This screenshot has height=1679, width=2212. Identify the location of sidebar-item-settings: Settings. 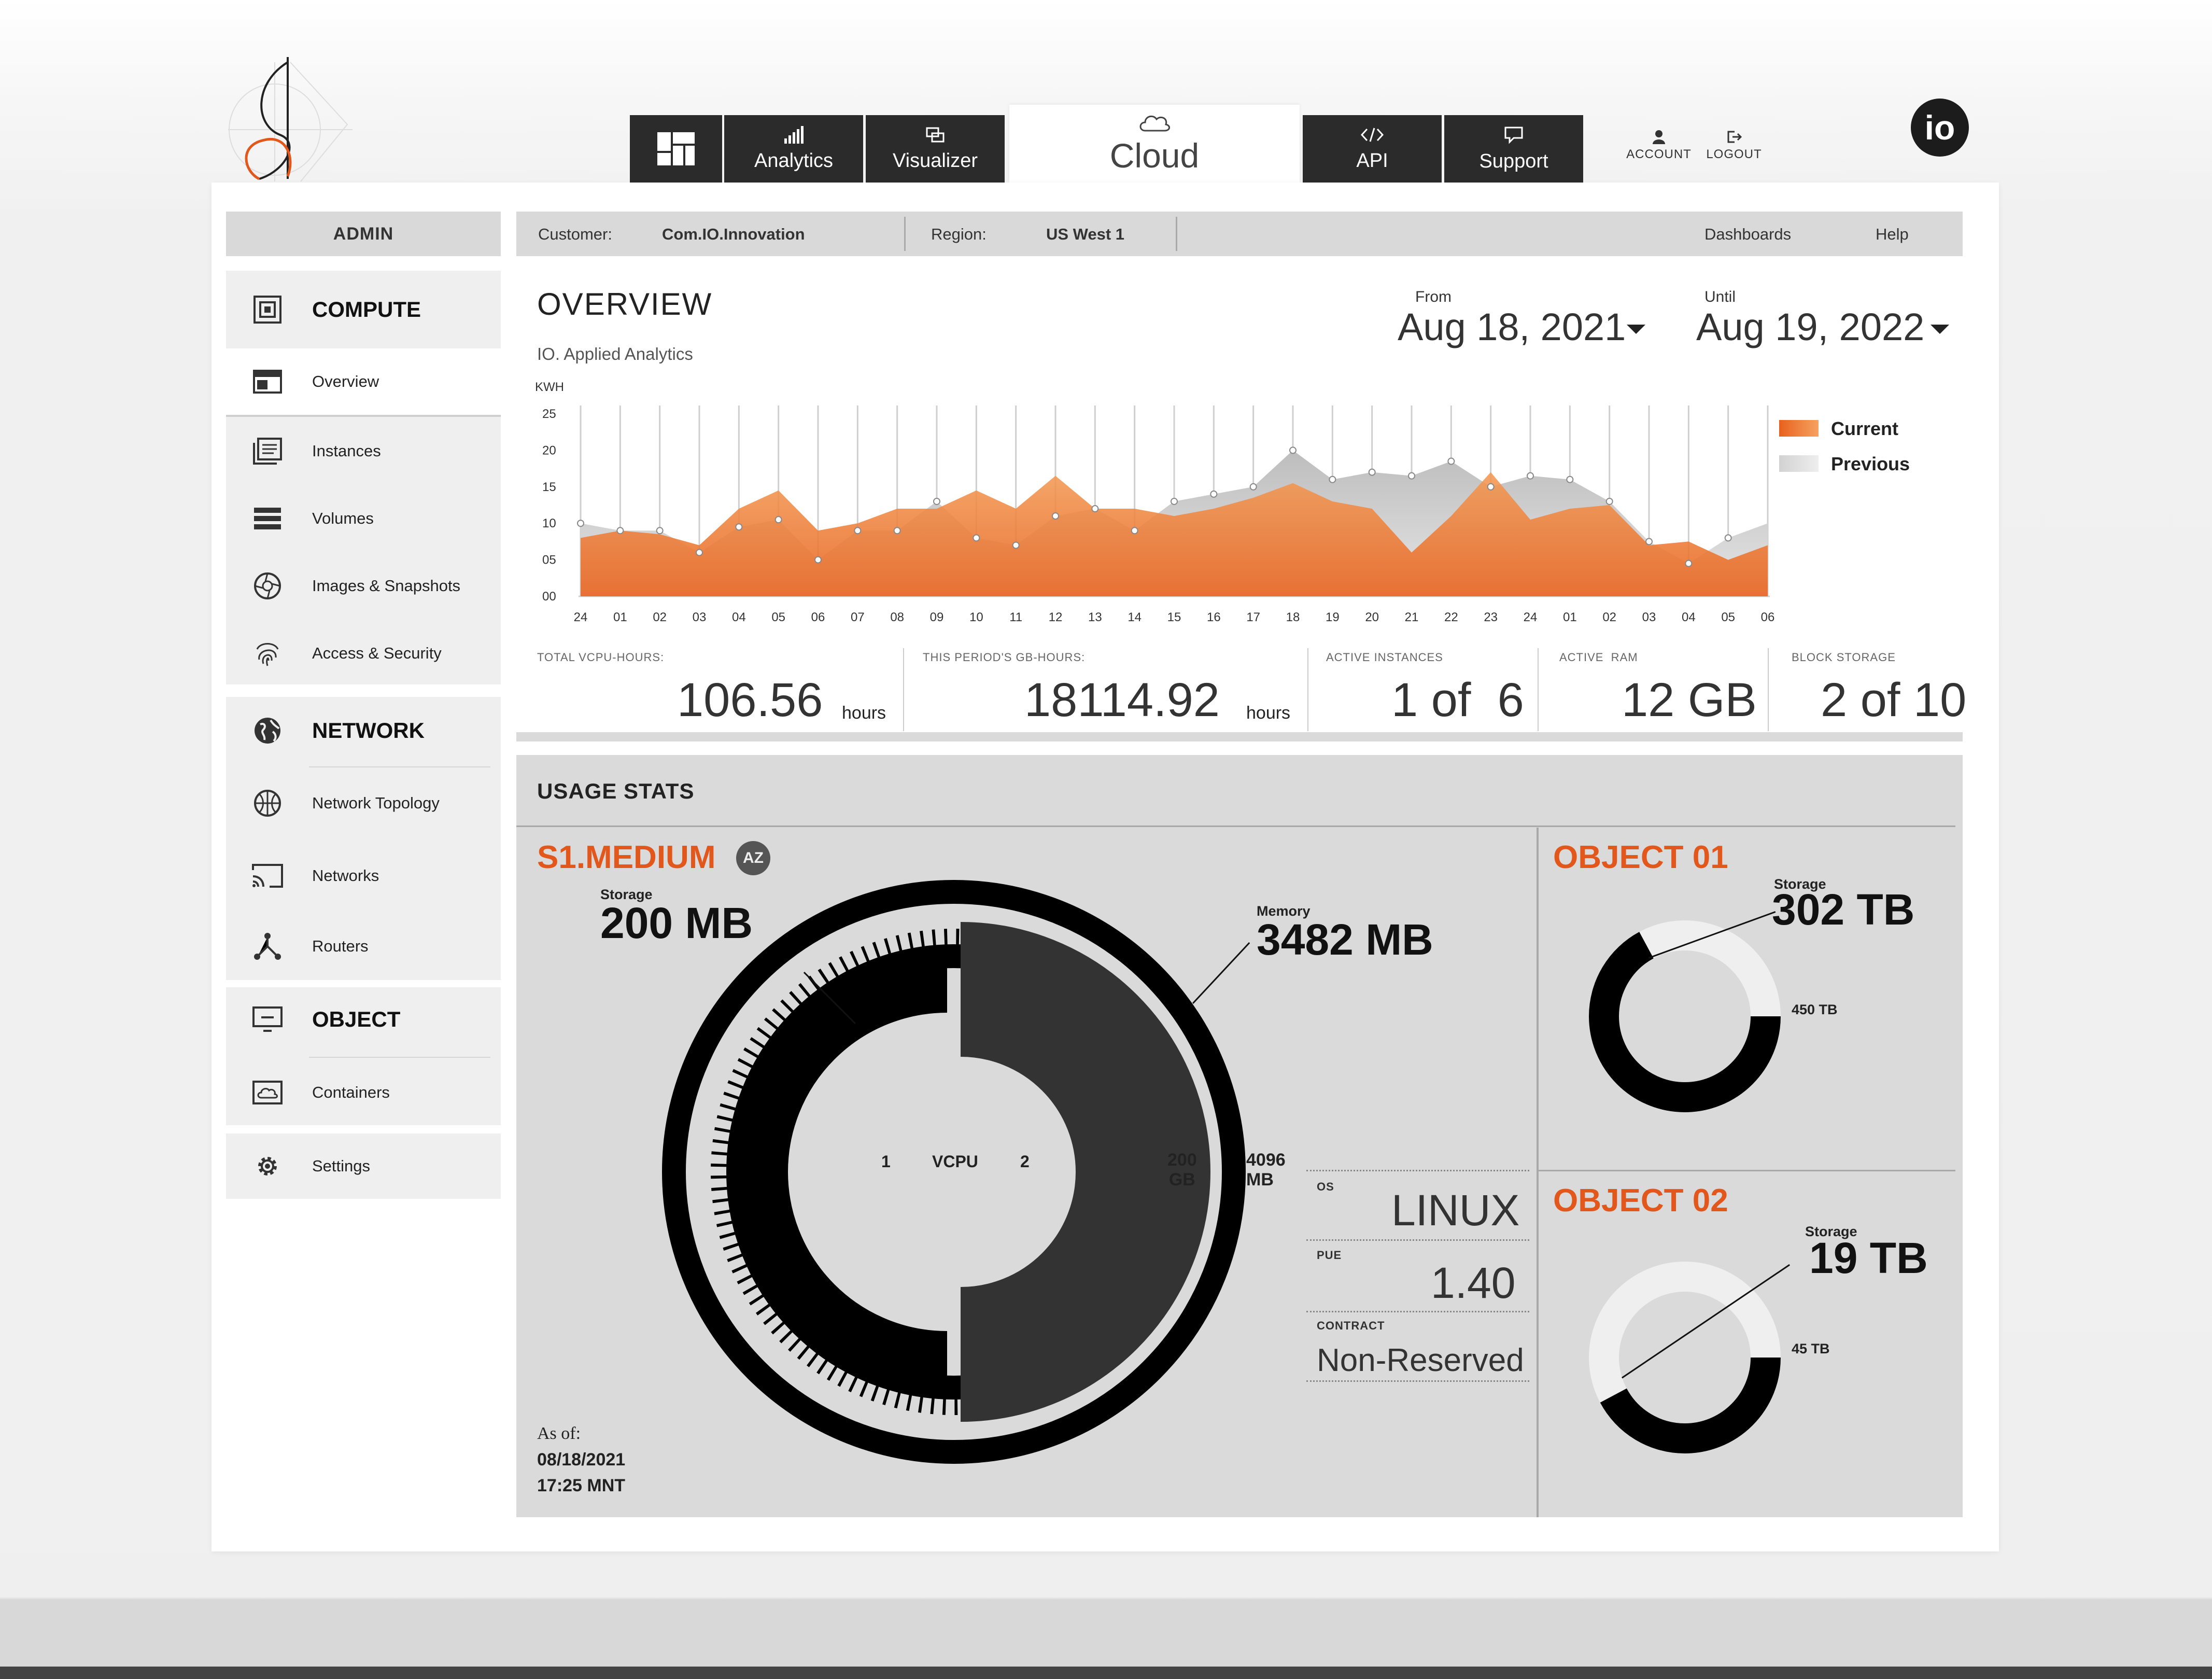
(363, 1166).